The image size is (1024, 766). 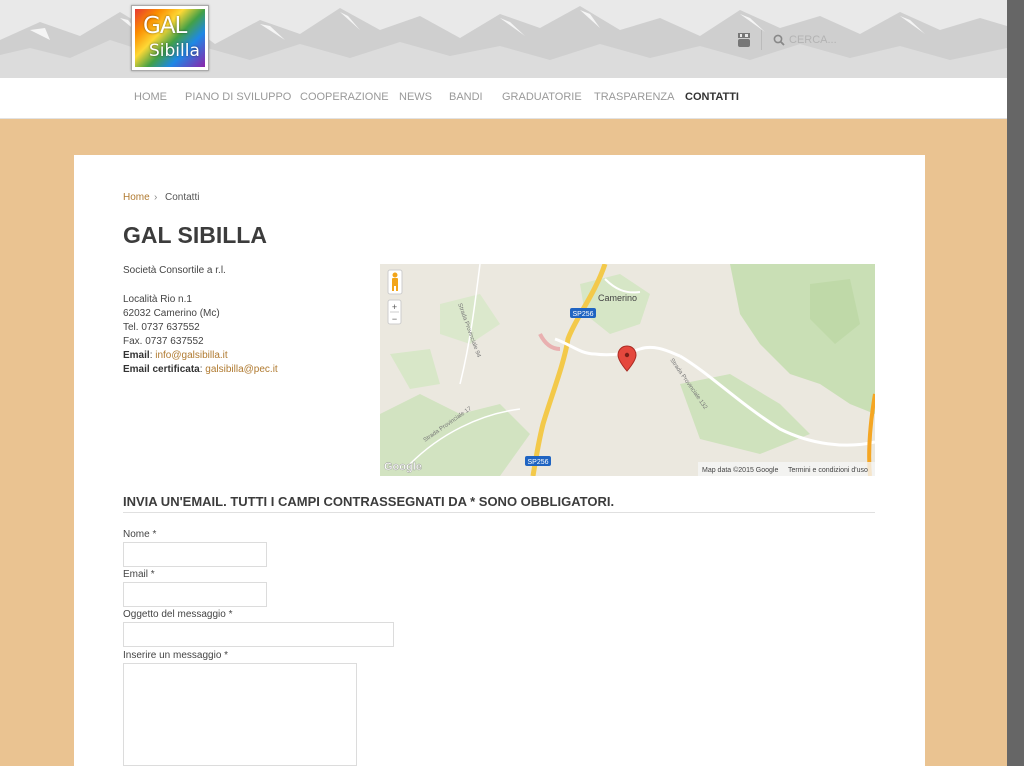 What do you see at coordinates (195, 594) in the screenshot?
I see `email-input` at bounding box center [195, 594].